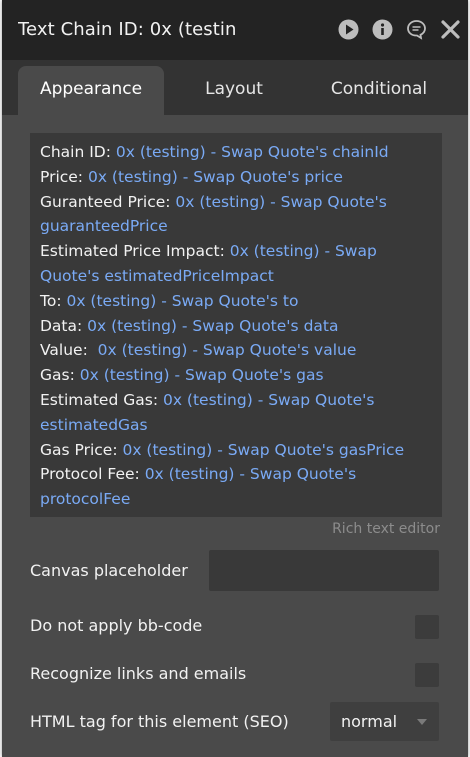 This screenshot has width=470, height=757. What do you see at coordinates (105, 201) in the screenshot?
I see `rte-label: Guranteed Price:` at bounding box center [105, 201].